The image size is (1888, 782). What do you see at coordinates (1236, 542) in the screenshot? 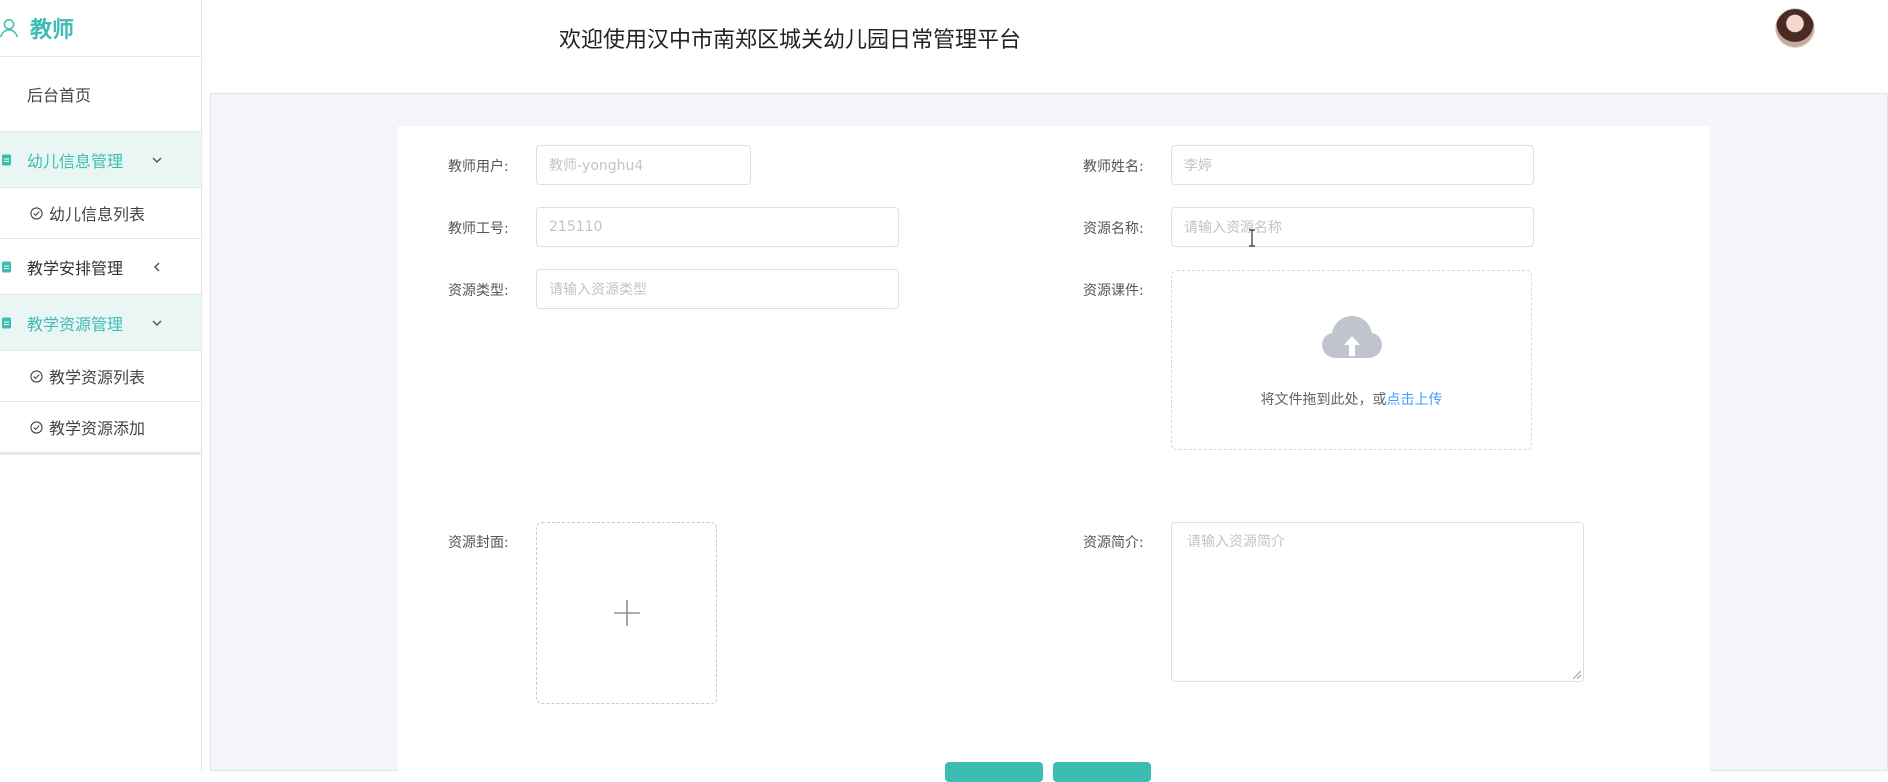
I see `textarea-placeholder: 请输入资源简介` at bounding box center [1236, 542].